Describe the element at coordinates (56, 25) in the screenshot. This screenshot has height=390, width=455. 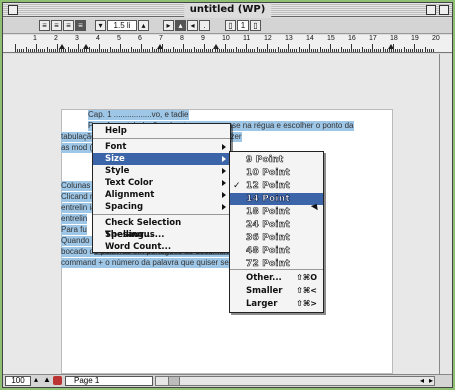
I see `align-center-button: ≡` at that location.